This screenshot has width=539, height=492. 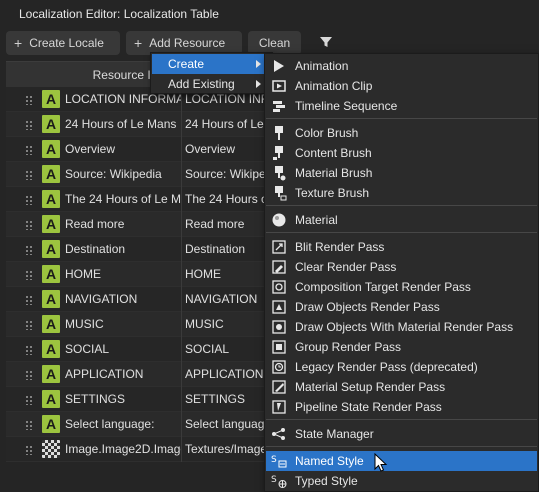 I want to click on content-brush-icon, so click(x=278, y=153).